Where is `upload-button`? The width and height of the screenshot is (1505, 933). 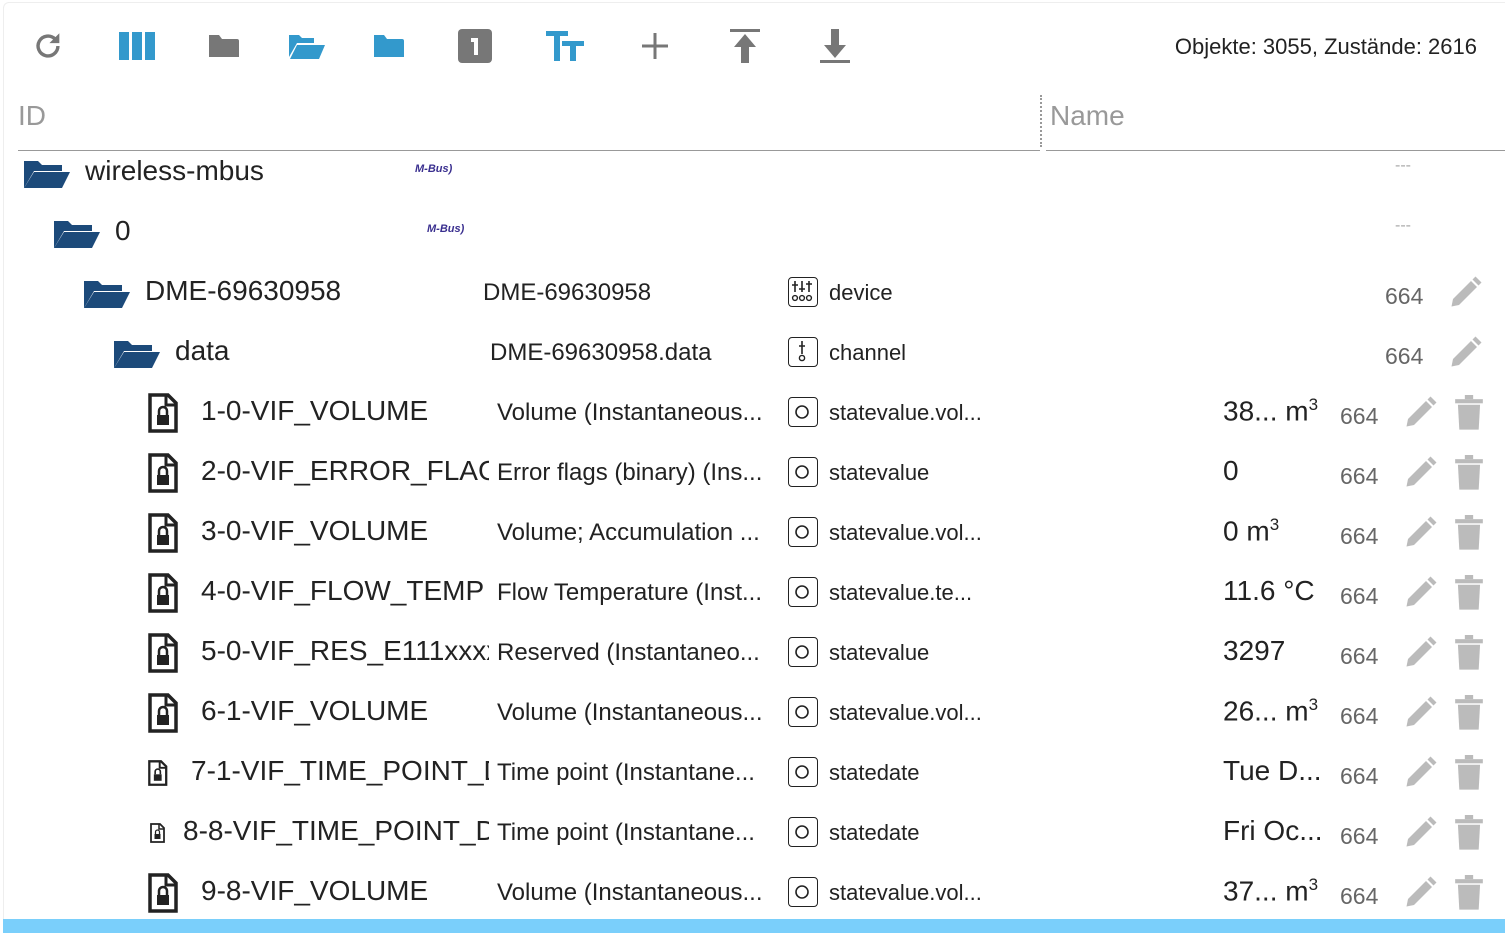 upload-button is located at coordinates (745, 48).